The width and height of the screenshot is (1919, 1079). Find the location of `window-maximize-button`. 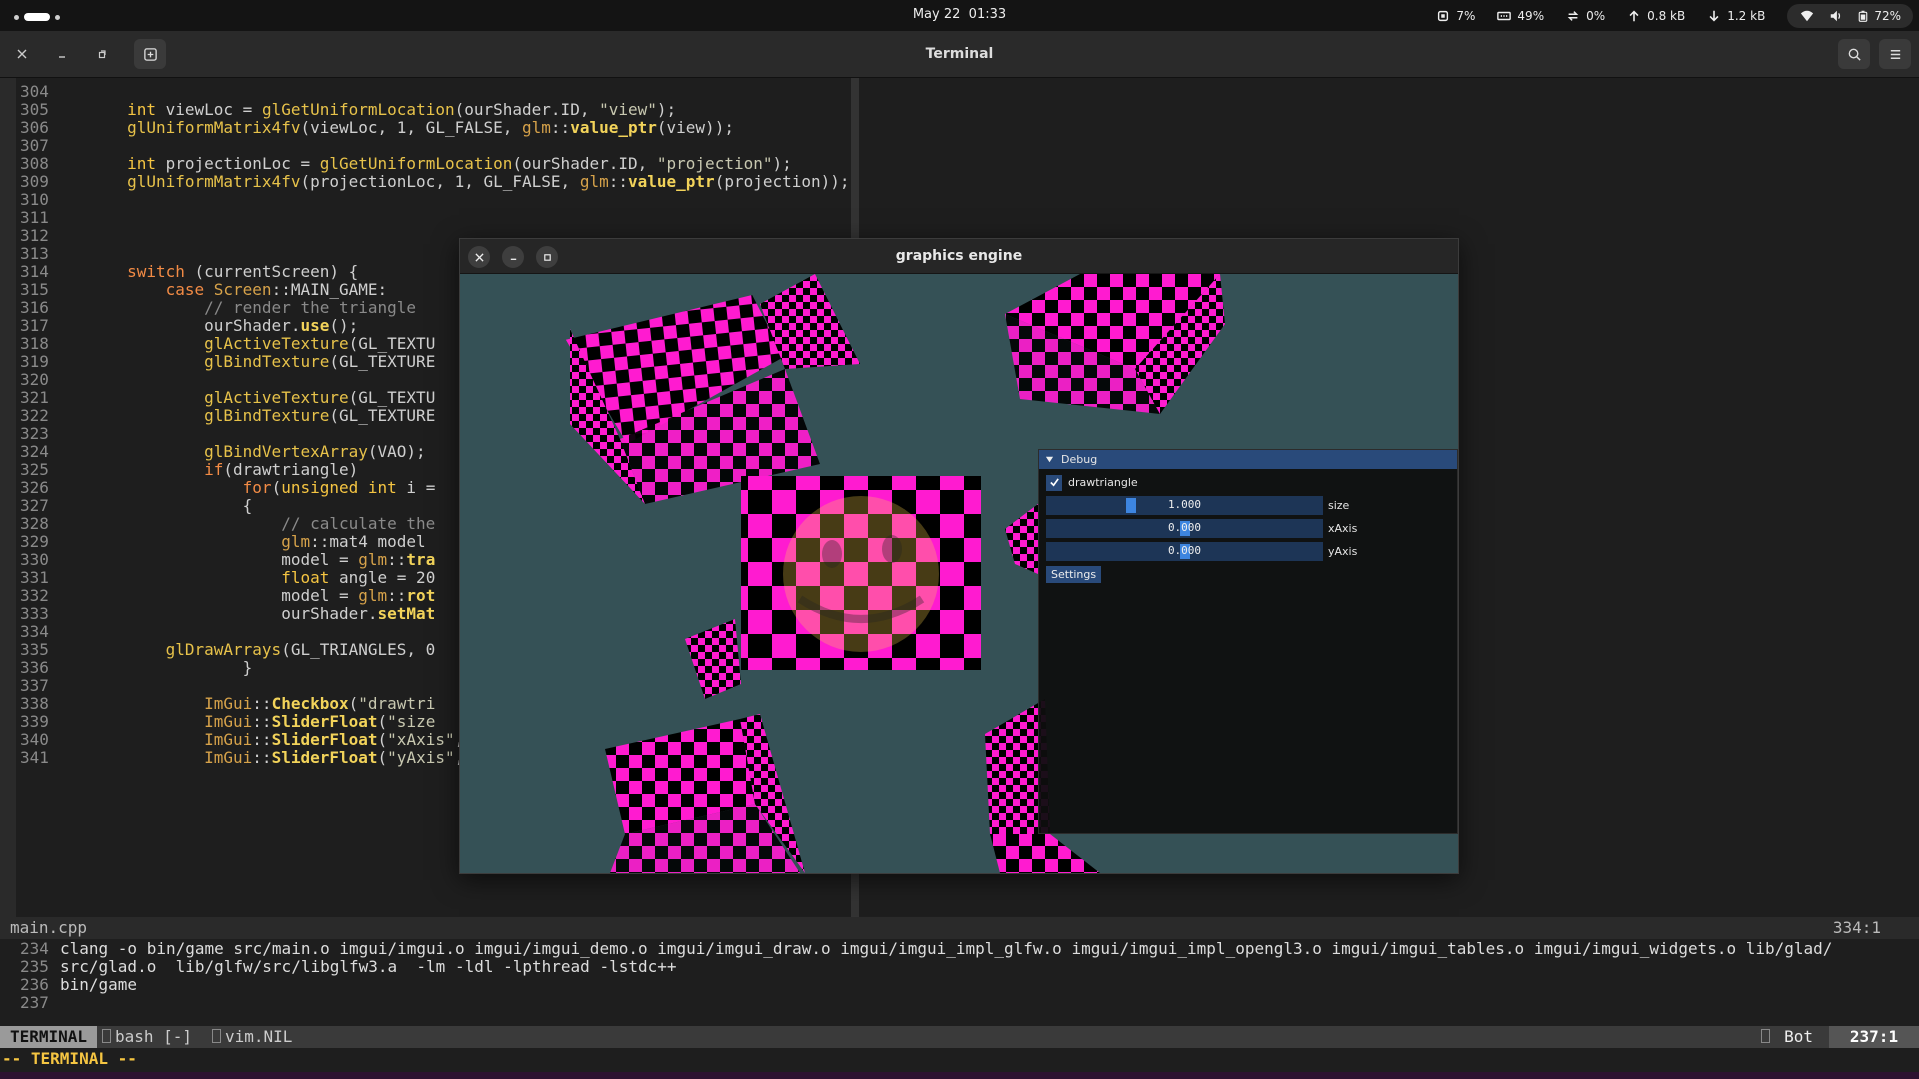

window-maximize-button is located at coordinates (547, 257).